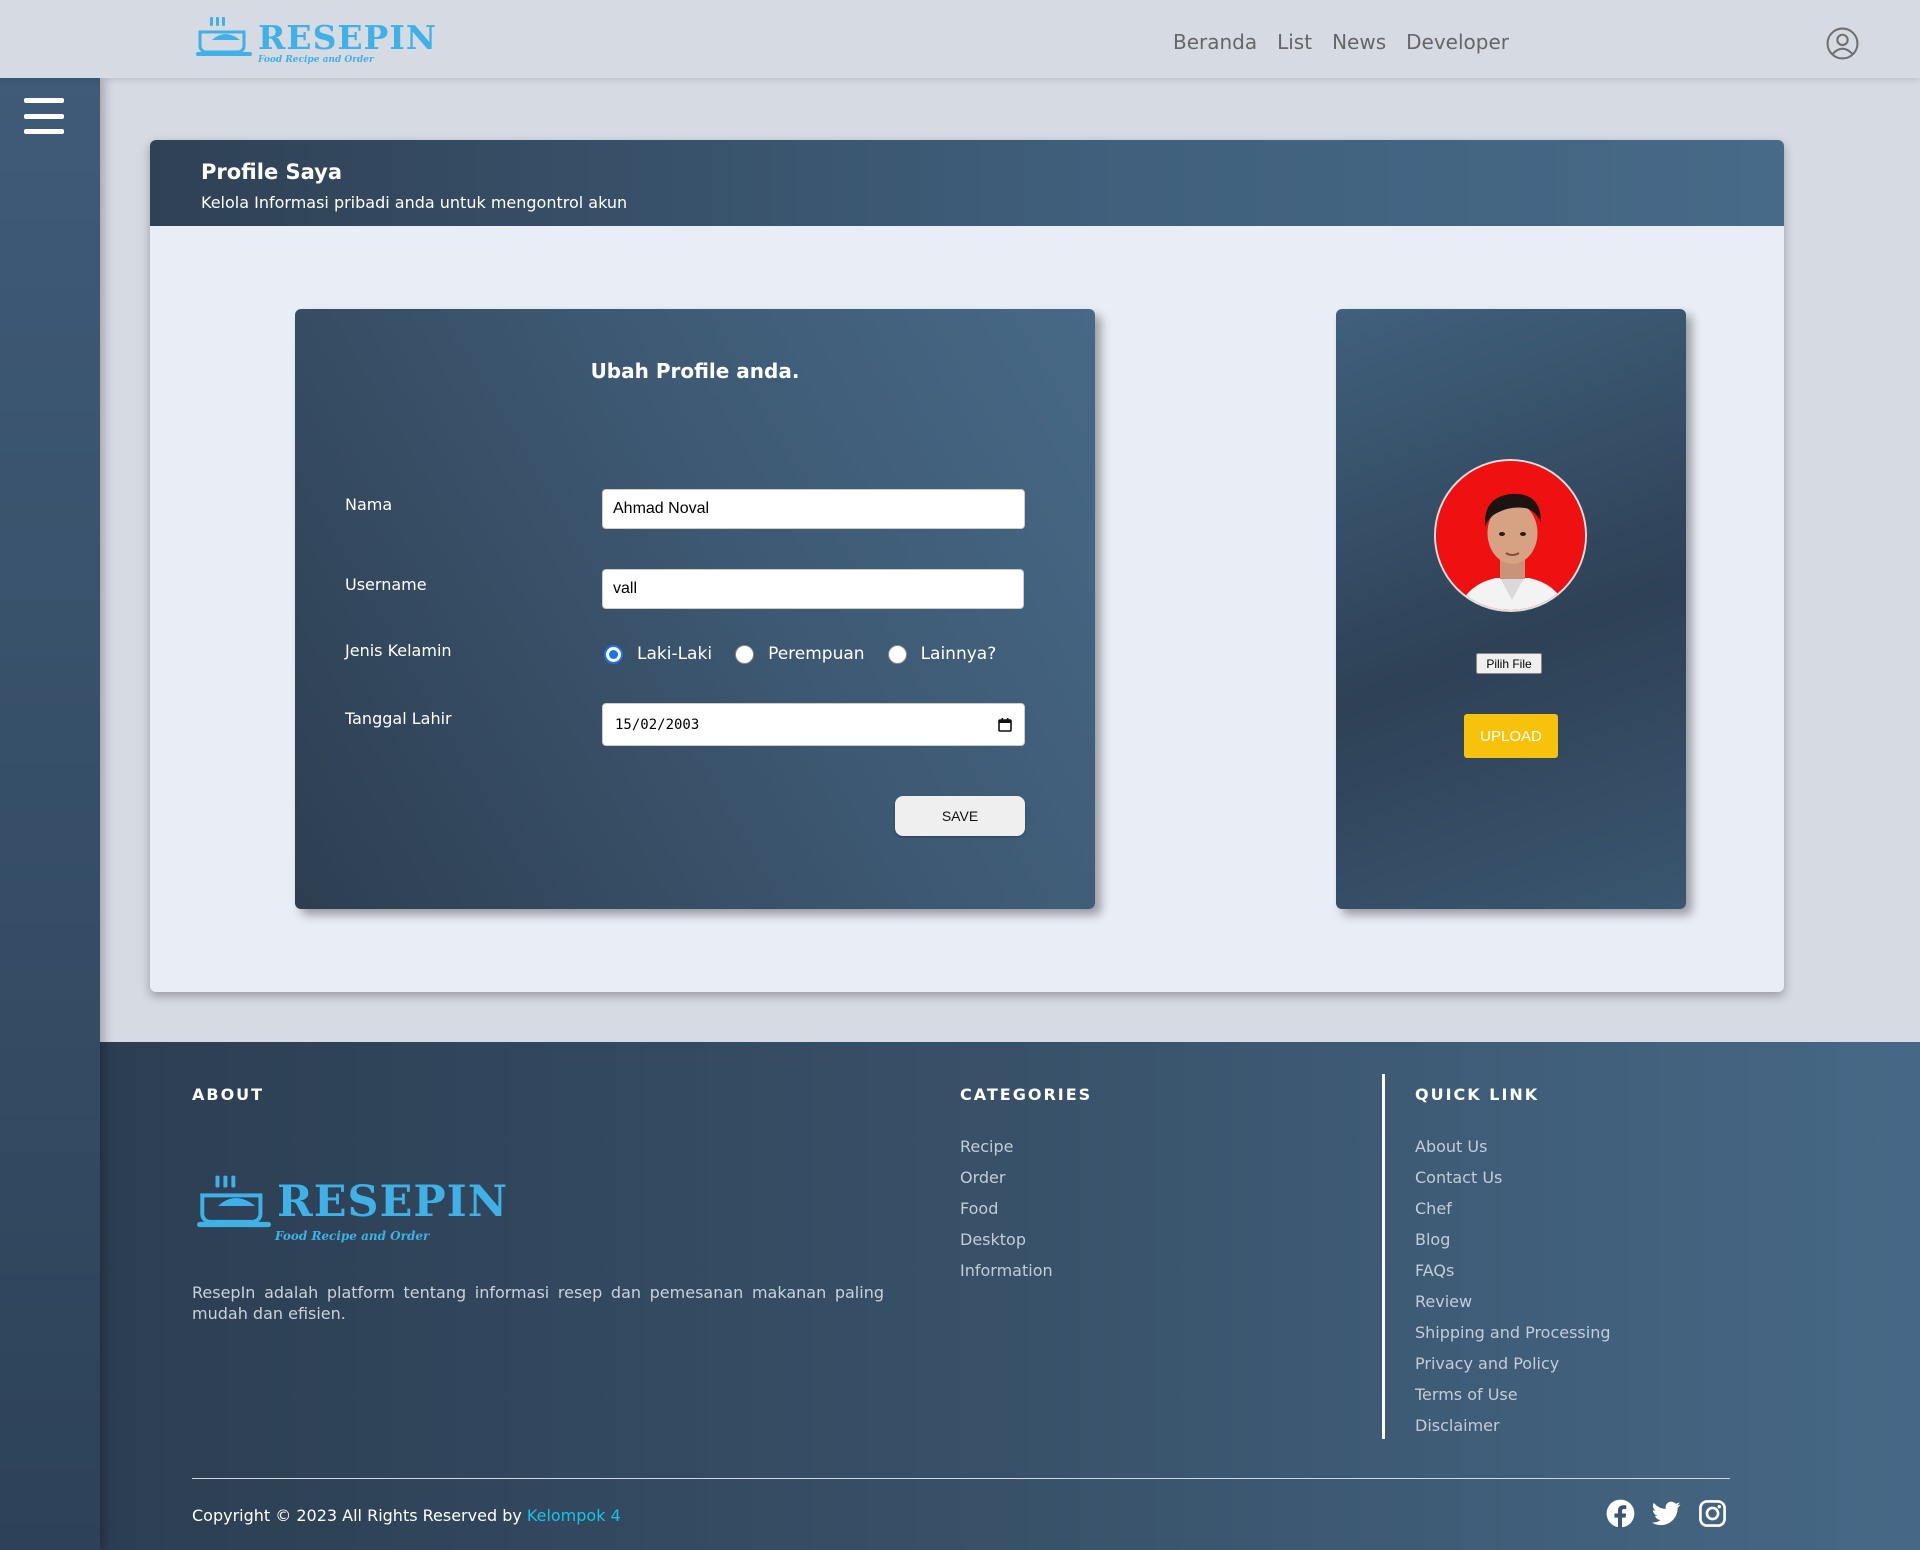  What do you see at coordinates (1513, 1152) in the screenshot?
I see `footer-quick-link: About Us` at bounding box center [1513, 1152].